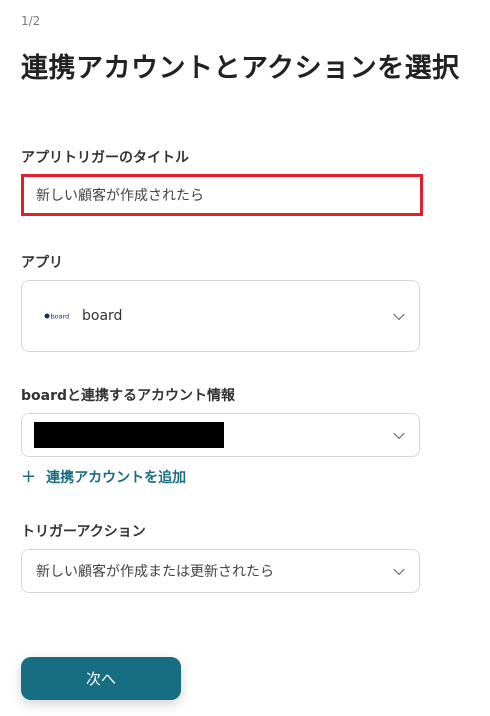 Image resolution: width=490 pixels, height=716 pixels. What do you see at coordinates (29, 476) in the screenshot?
I see `plus-icon: +` at bounding box center [29, 476].